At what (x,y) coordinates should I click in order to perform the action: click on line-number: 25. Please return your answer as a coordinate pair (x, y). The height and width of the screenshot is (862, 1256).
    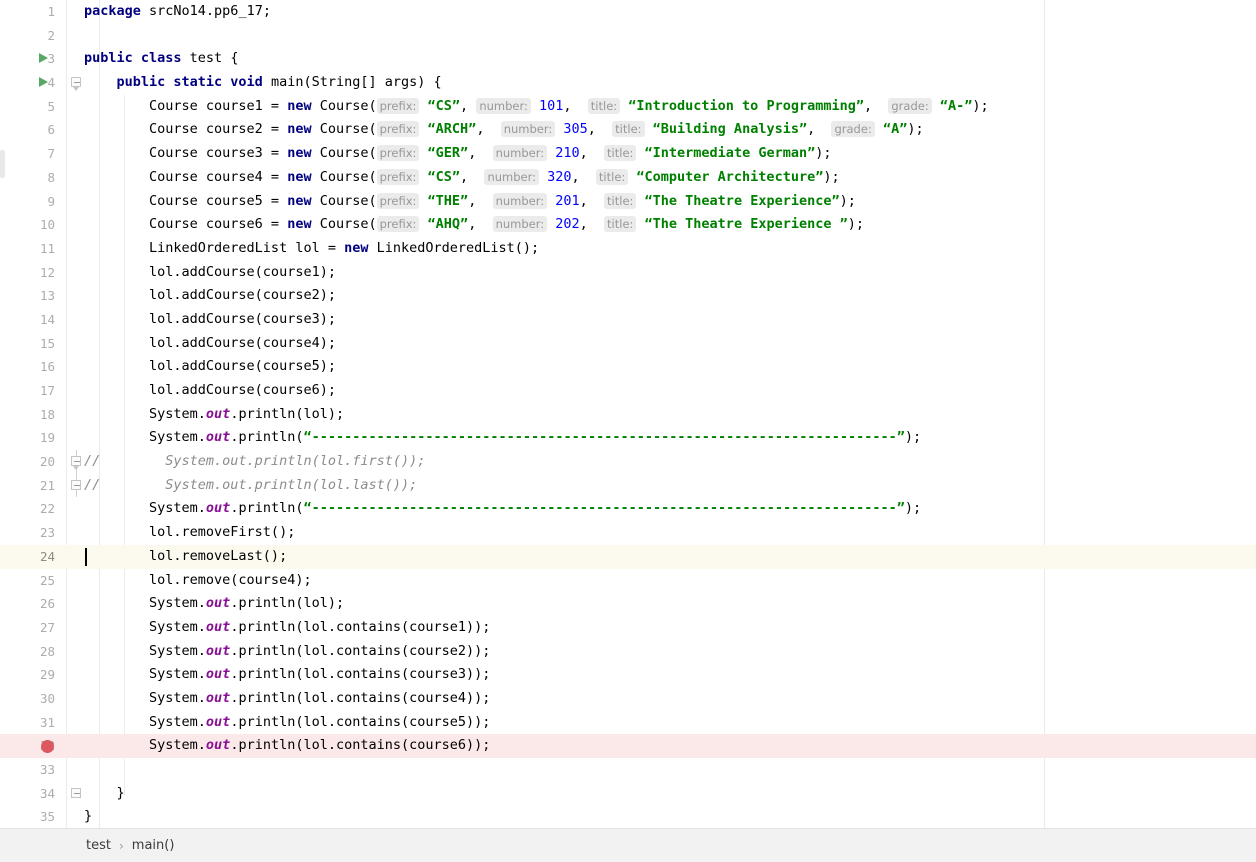
    Looking at the image, I should click on (33, 581).